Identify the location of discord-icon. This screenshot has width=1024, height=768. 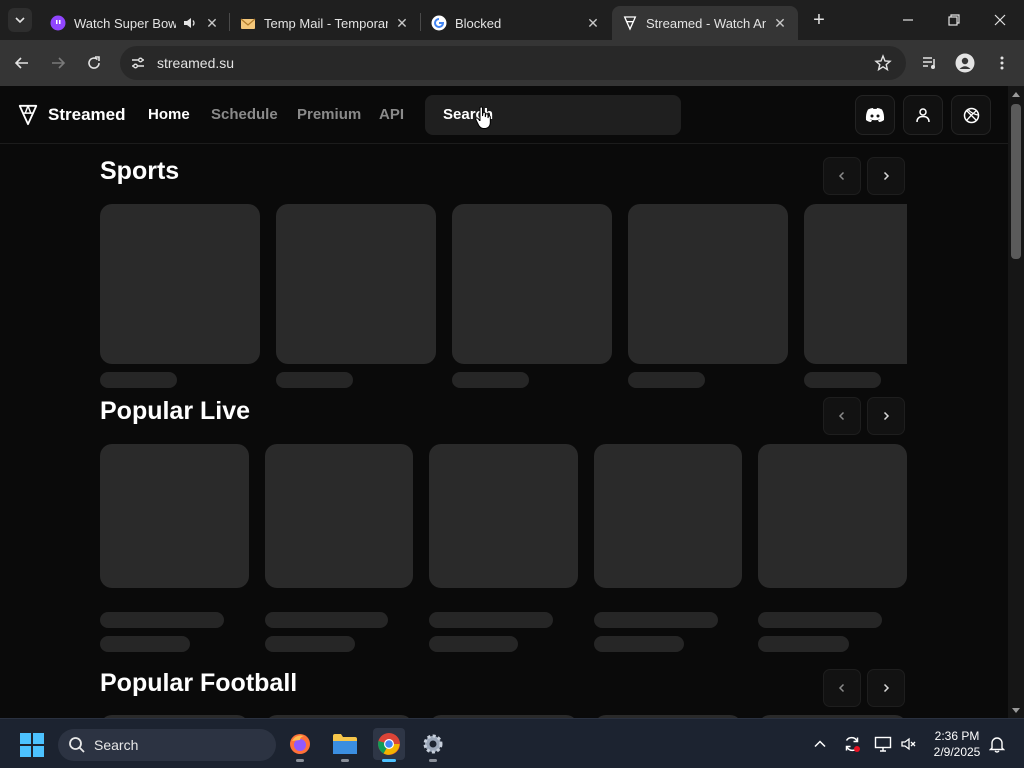
(875, 115).